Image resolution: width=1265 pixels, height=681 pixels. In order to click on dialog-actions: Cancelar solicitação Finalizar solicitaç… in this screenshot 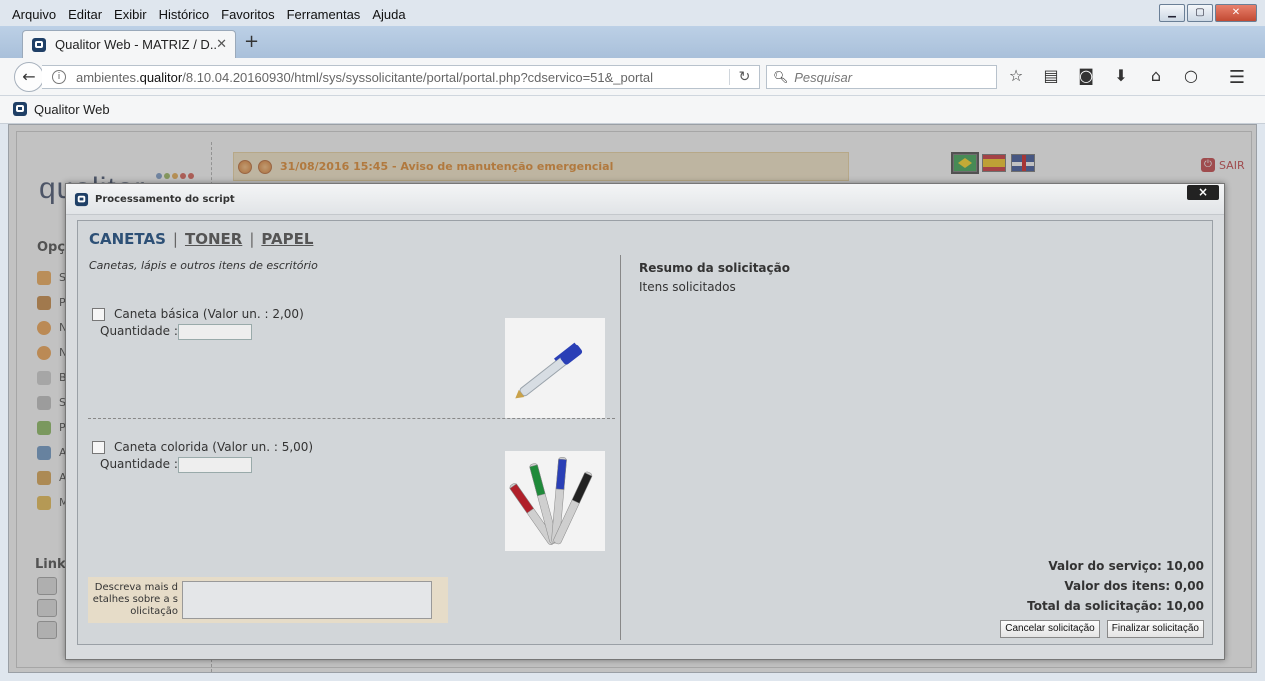, I will do `click(1102, 629)`.